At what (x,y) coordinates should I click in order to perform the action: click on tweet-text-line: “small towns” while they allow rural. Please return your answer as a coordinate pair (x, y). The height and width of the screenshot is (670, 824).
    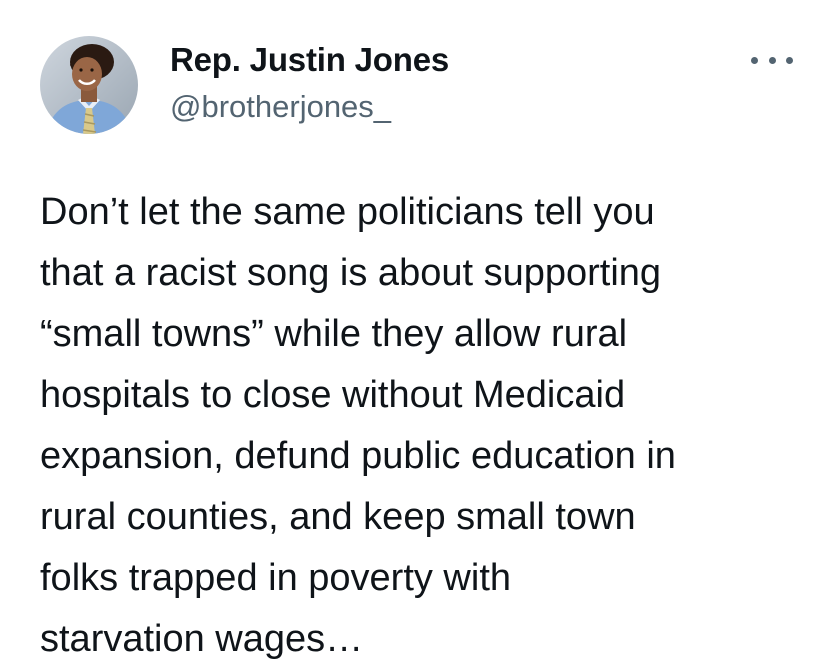
    Looking at the image, I should click on (334, 334).